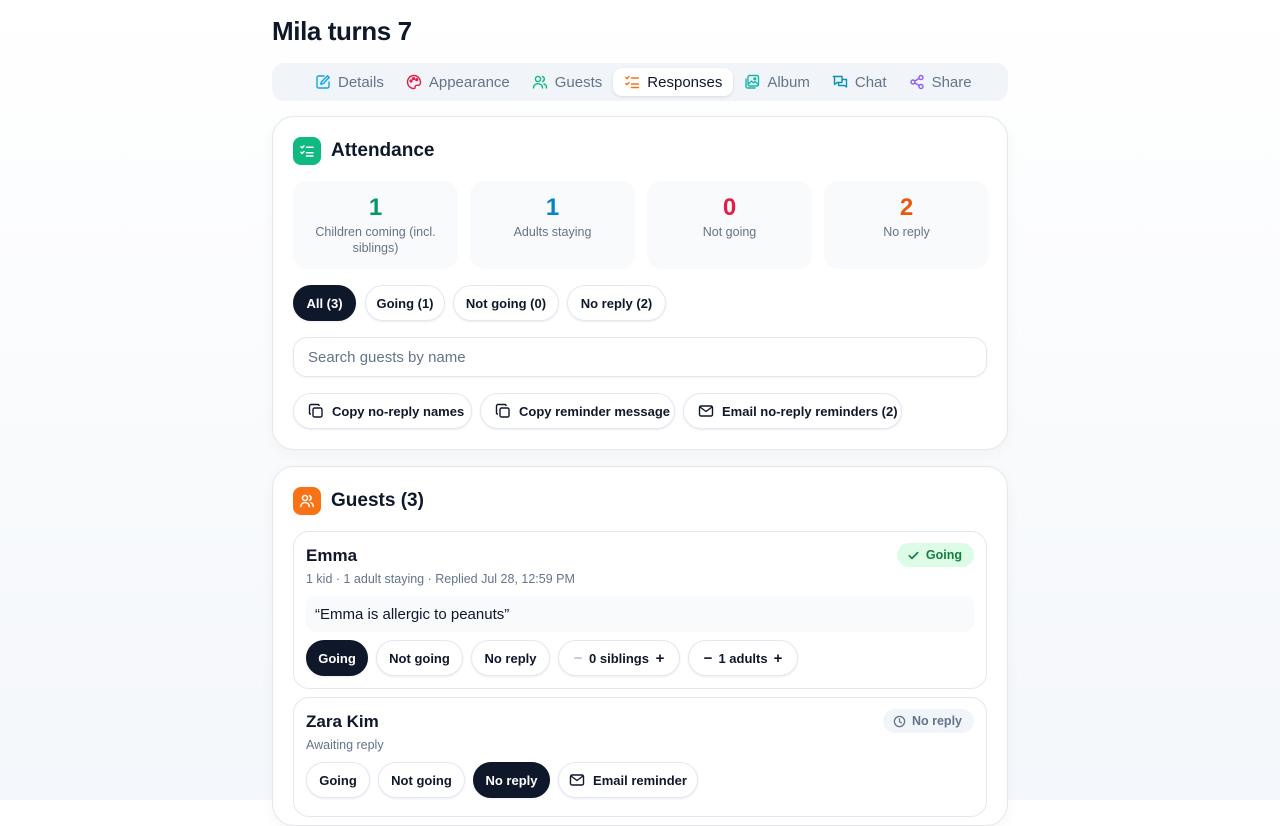 This screenshot has width=1280, height=826. I want to click on tab-appearance: Appearance, so click(458, 82).